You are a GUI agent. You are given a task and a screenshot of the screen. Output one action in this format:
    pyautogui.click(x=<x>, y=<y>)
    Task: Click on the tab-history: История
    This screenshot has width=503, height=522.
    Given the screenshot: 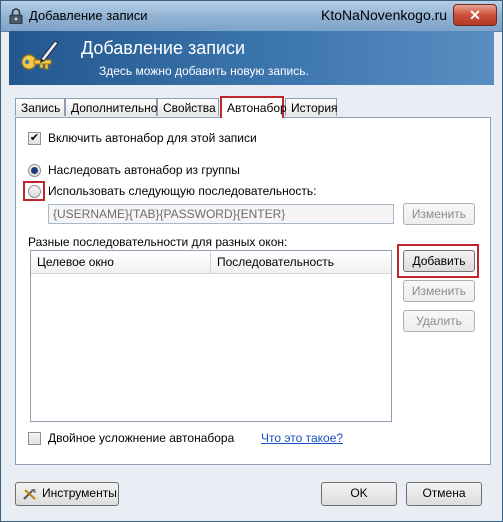 What is the action you would take?
    pyautogui.click(x=311, y=107)
    